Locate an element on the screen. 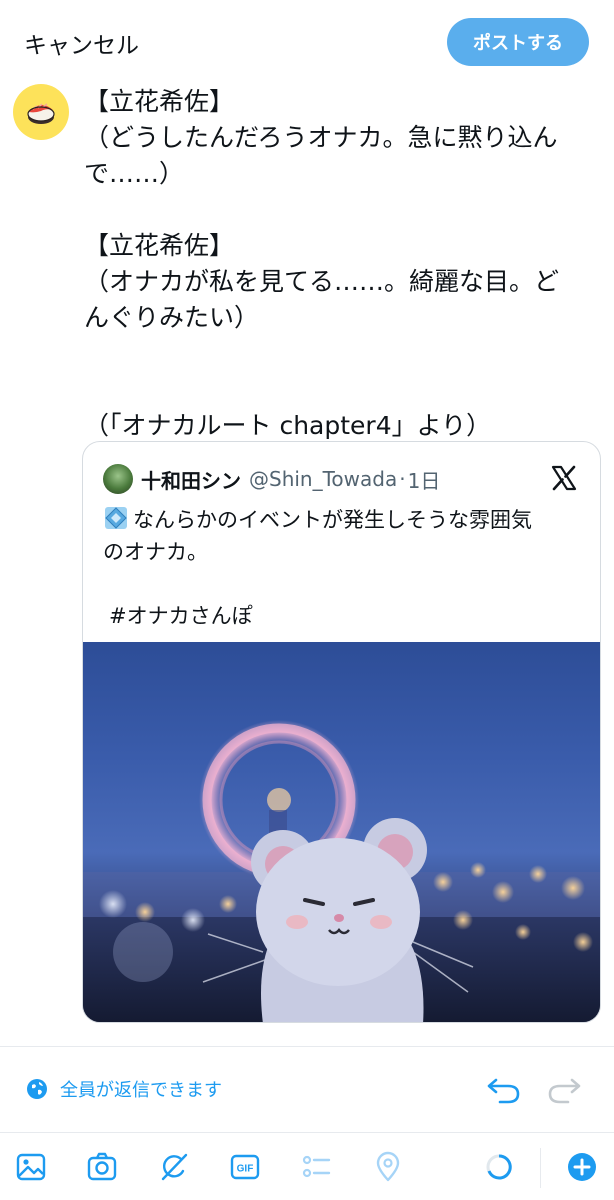  image-icon is located at coordinates (31, 1167).